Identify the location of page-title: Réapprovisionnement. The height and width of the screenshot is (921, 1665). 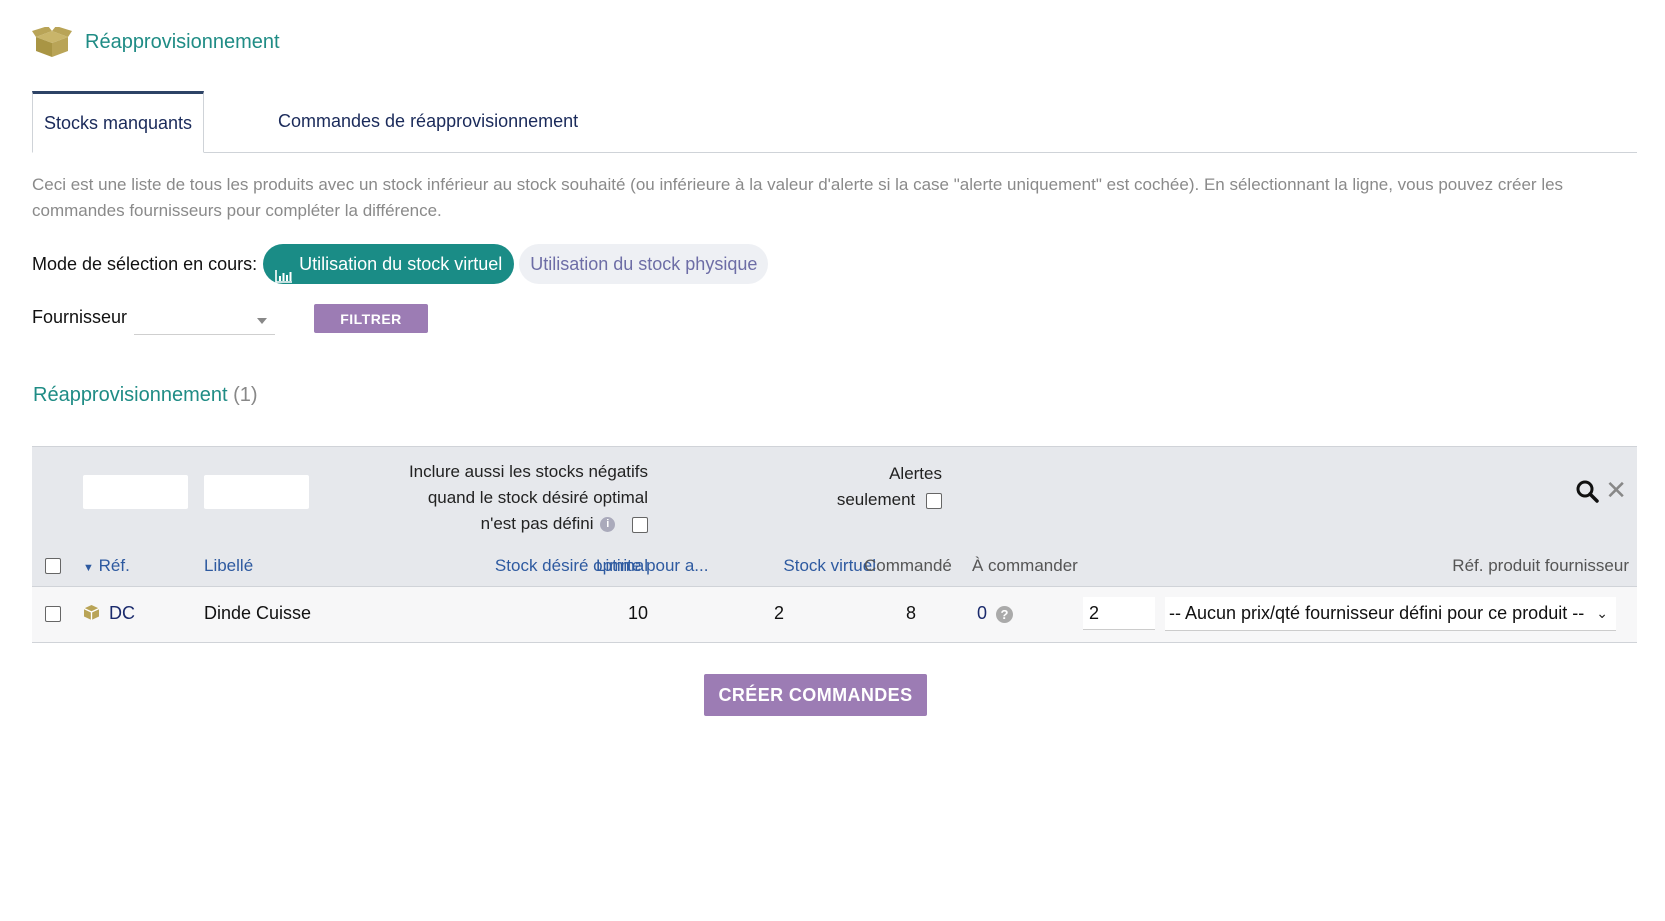
(182, 41).